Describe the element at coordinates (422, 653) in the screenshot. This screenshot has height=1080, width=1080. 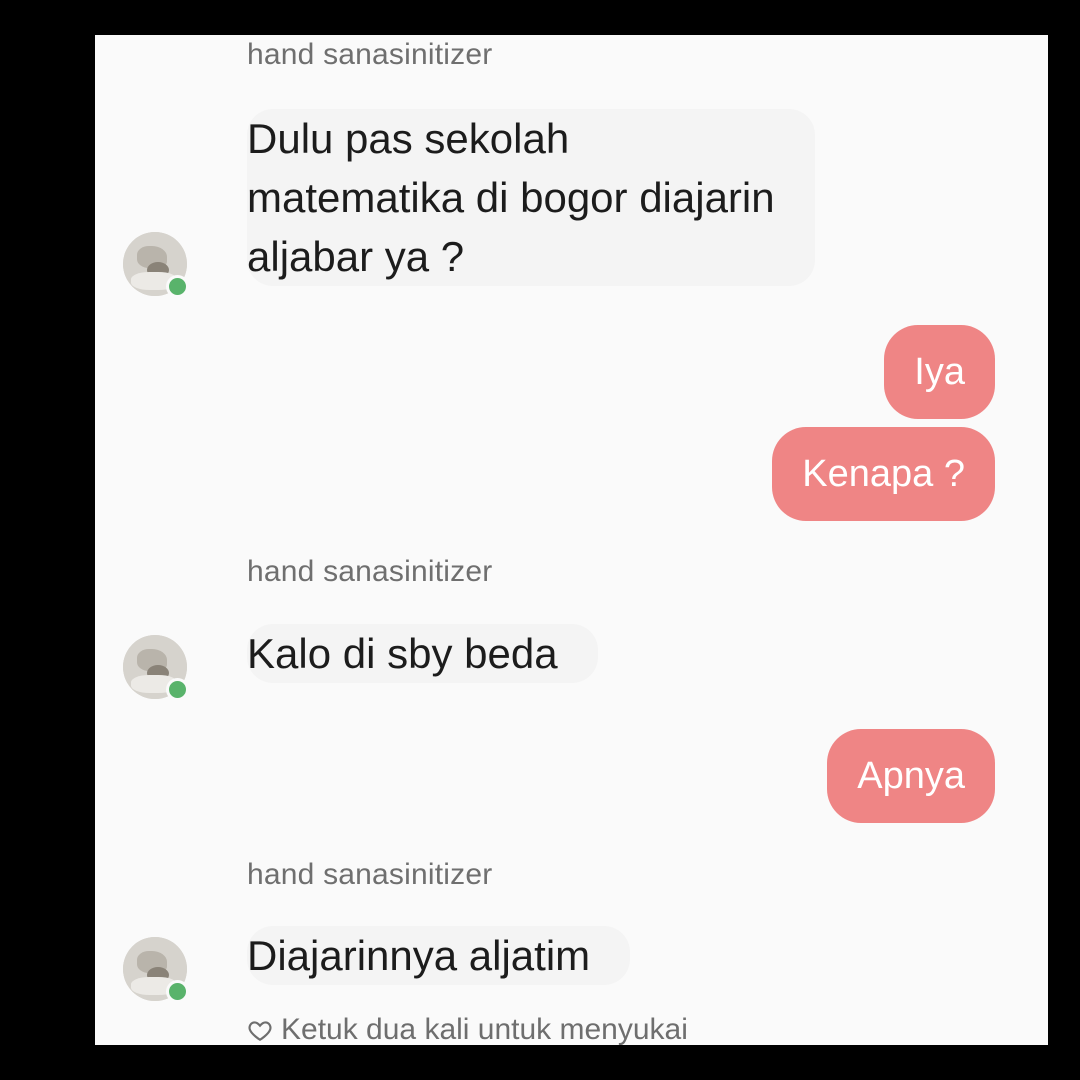
I see `incoming-message: Kalo di sby beda` at that location.